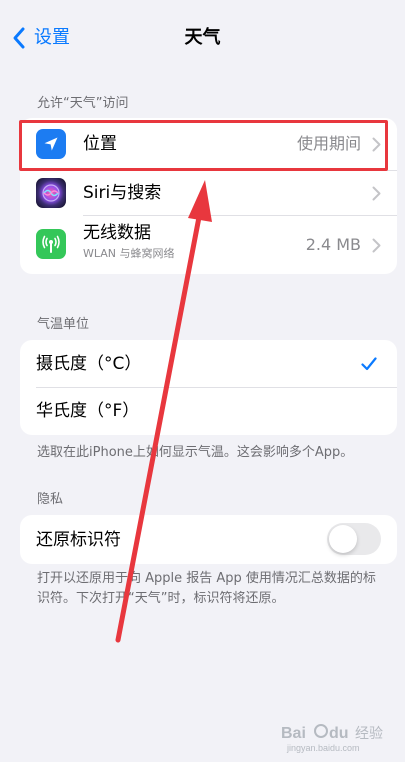 Image resolution: width=405 pixels, height=762 pixels. What do you see at coordinates (89, 364) in the screenshot?
I see `celsius-label: 摄氏度（°C）` at bounding box center [89, 364].